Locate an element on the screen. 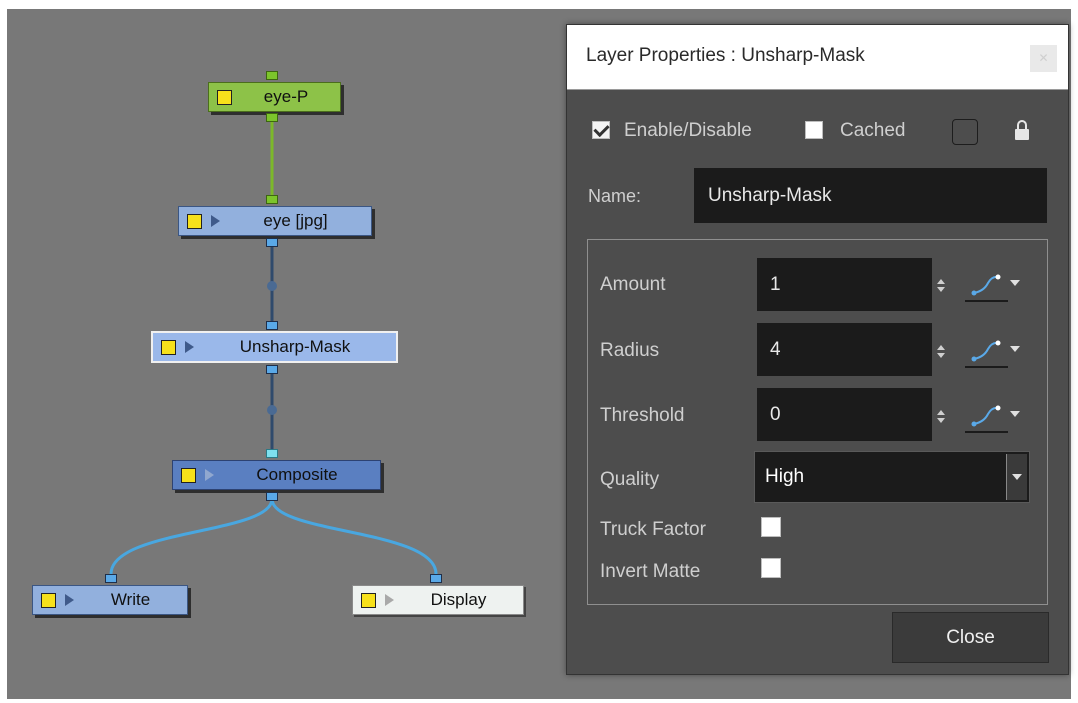  amount-spin-icon is located at coordinates (941, 286).